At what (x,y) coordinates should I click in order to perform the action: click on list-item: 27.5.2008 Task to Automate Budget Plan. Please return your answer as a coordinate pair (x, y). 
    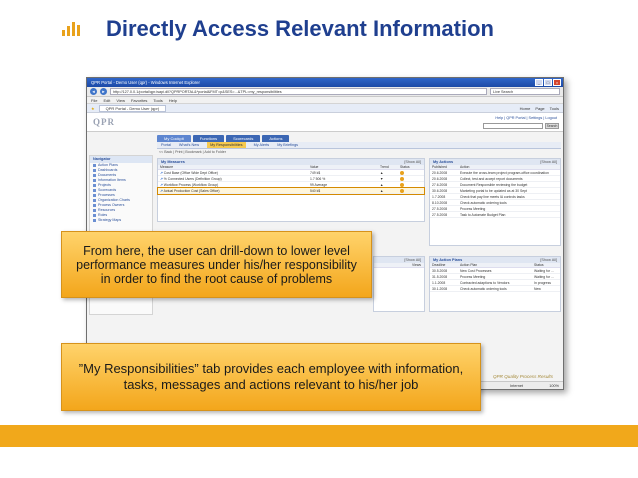
    Looking at the image, I should click on (495, 215).